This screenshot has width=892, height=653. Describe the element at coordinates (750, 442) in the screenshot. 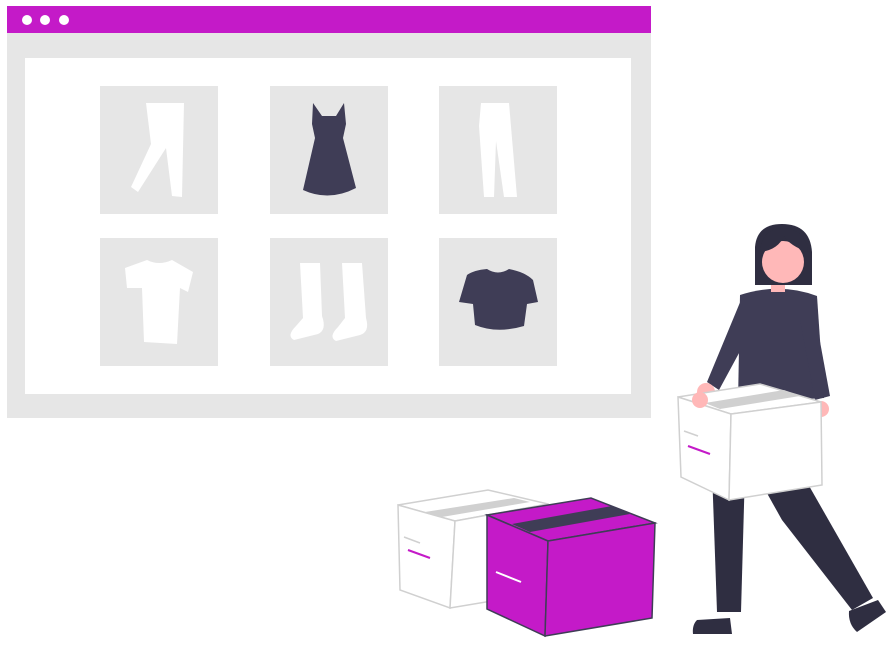

I see `carried-box` at that location.